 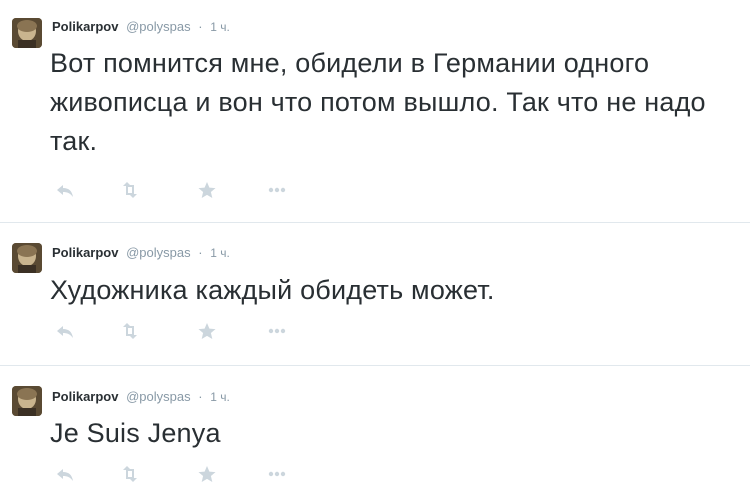 What do you see at coordinates (272, 290) in the screenshot?
I see `tweet-text: Художника каждый обидеть может.` at bounding box center [272, 290].